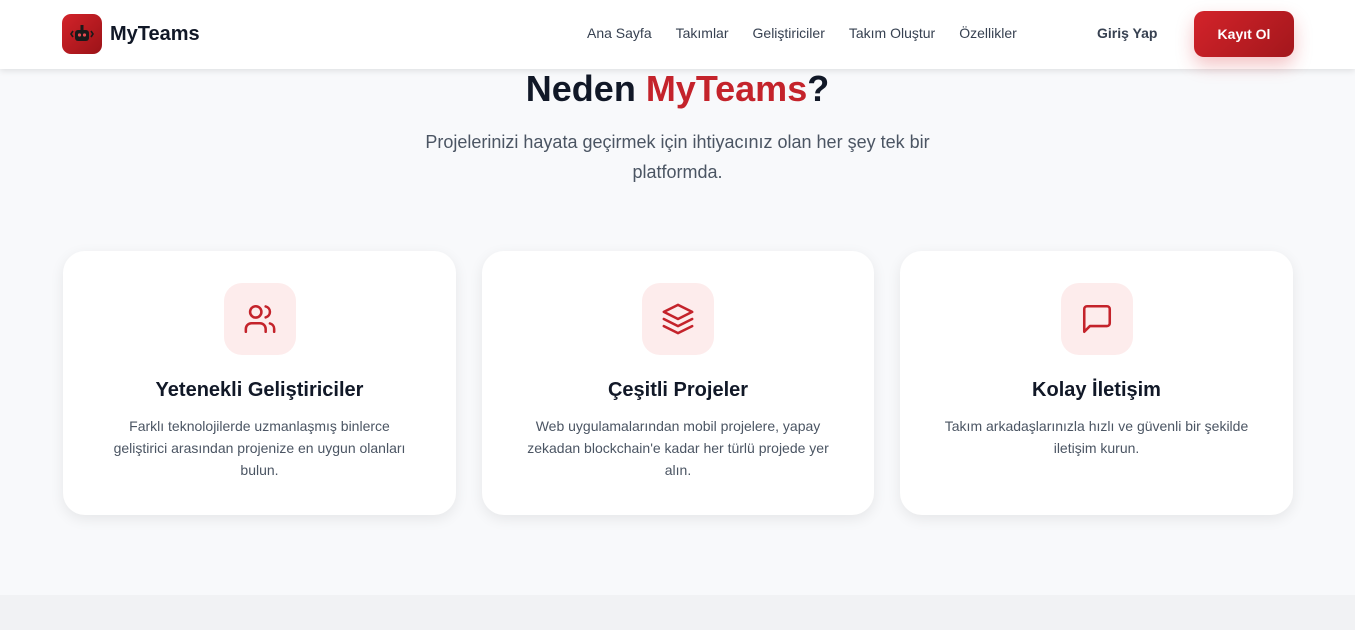 This screenshot has height=630, width=1355. Describe the element at coordinates (1096, 319) in the screenshot. I see `message-icon` at that location.